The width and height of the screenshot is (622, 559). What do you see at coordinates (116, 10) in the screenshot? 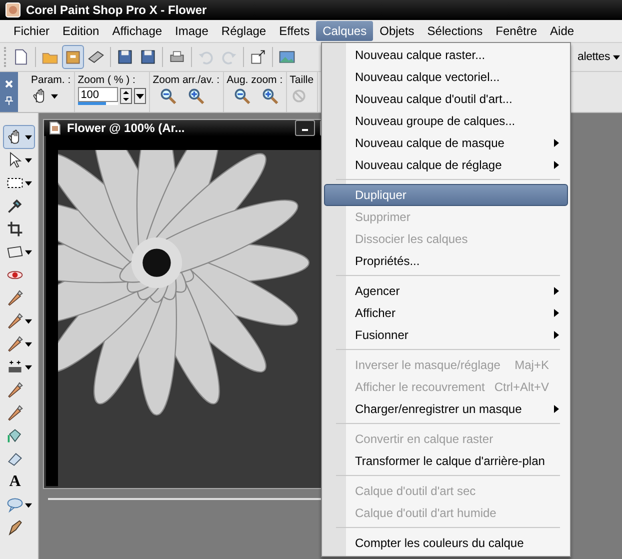
I see `window-title: Corel Paint Shop Pro X - Flower` at bounding box center [116, 10].